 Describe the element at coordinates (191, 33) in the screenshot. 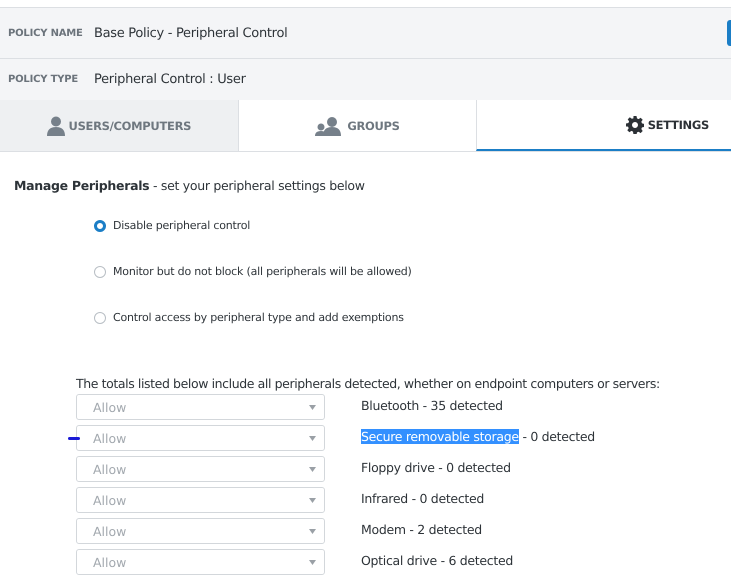

I see `field-value: Base Policy - Peripheral Control` at that location.